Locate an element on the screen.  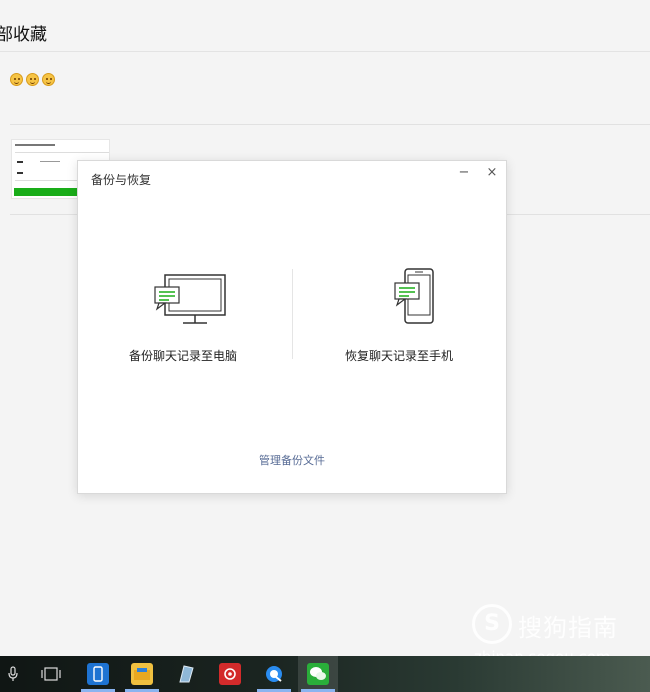
backup-to-pc-label: 备份聊天记录至电脑 is located at coordinates (182, 356).